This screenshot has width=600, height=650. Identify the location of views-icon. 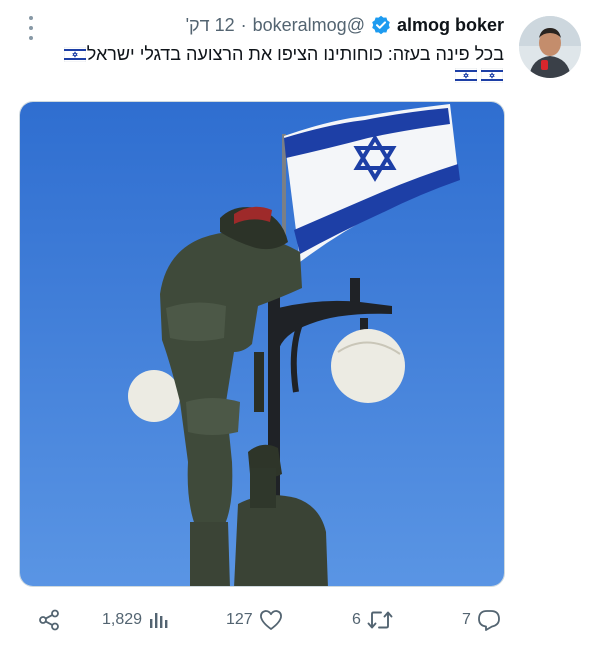
(159, 620).